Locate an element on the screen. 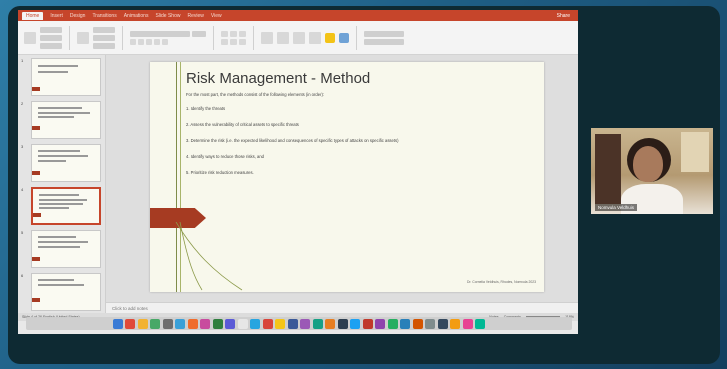 The width and height of the screenshot is (727, 369). thumbnail-number: 4 is located at coordinates (22, 189).